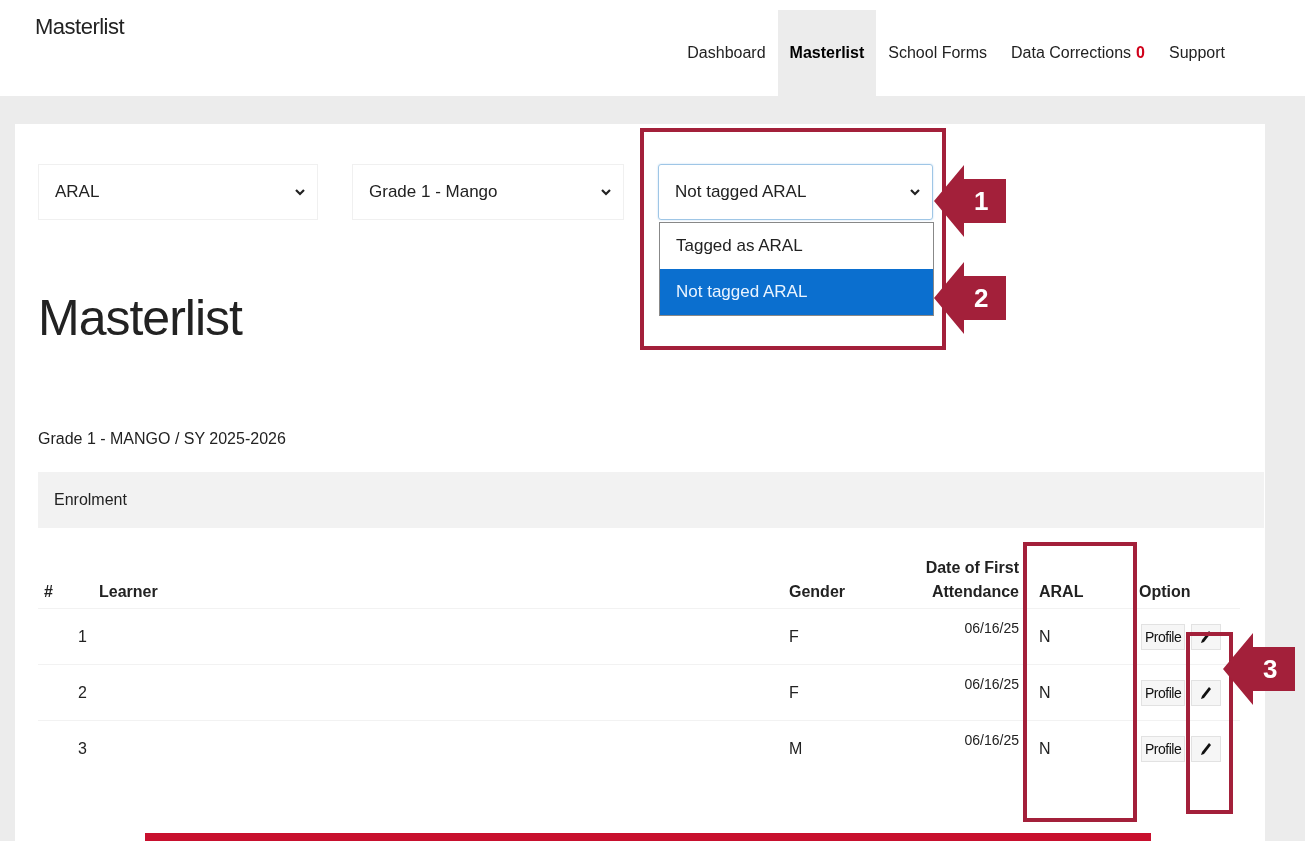 The width and height of the screenshot is (1305, 841). Describe the element at coordinates (1196, 53) in the screenshot. I see `nav-tab: Support` at that location.